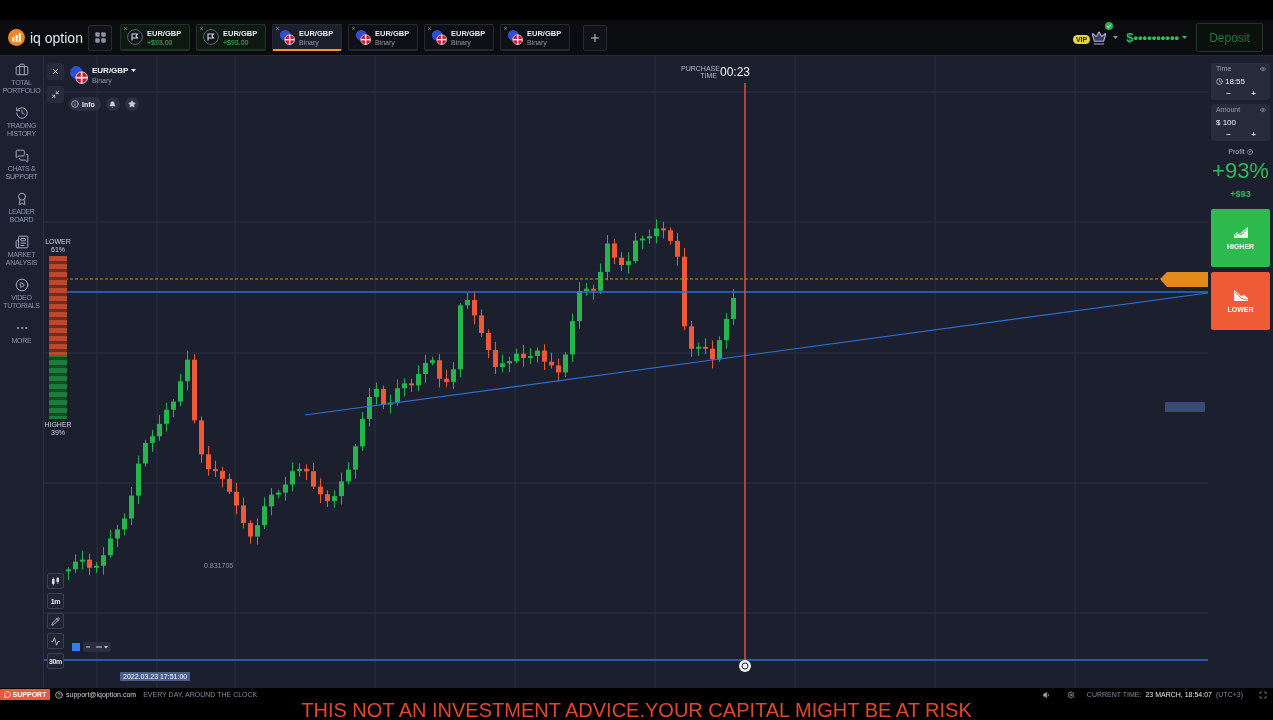  Describe the element at coordinates (1099, 37) in the screenshot. I see `crown-icon` at that location.